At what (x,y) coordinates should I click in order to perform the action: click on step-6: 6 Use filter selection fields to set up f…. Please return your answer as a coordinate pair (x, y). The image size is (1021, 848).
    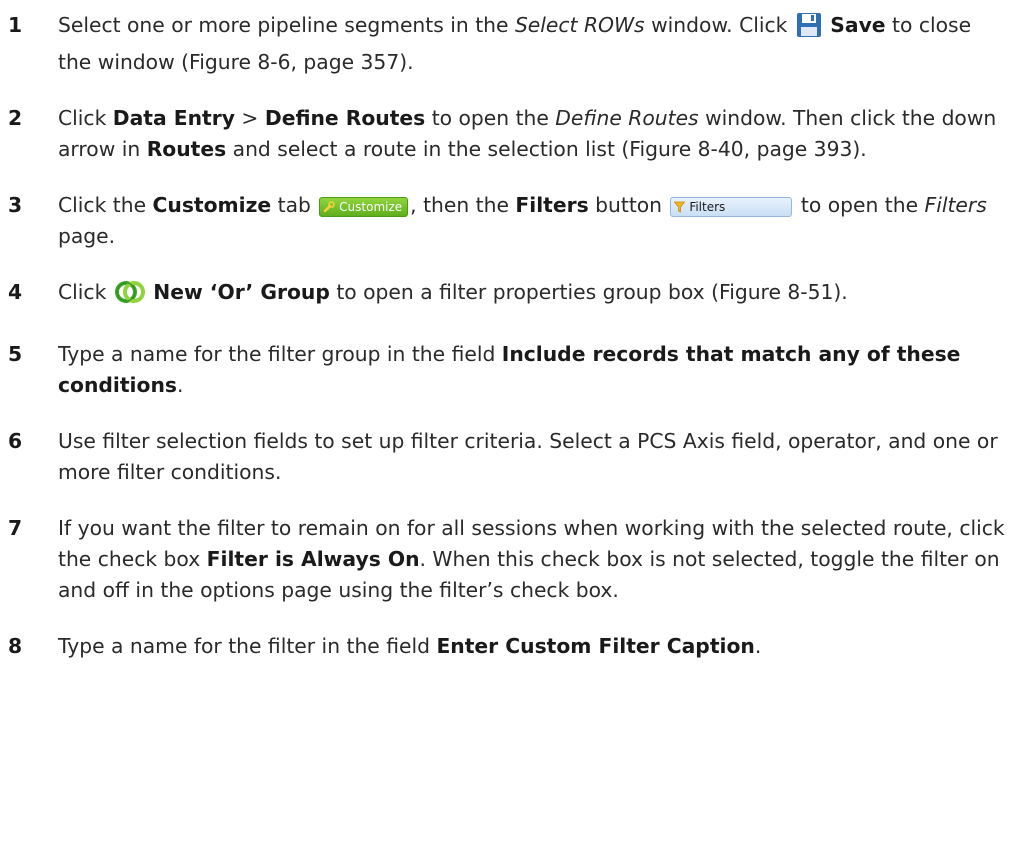
    Looking at the image, I should click on (510, 457).